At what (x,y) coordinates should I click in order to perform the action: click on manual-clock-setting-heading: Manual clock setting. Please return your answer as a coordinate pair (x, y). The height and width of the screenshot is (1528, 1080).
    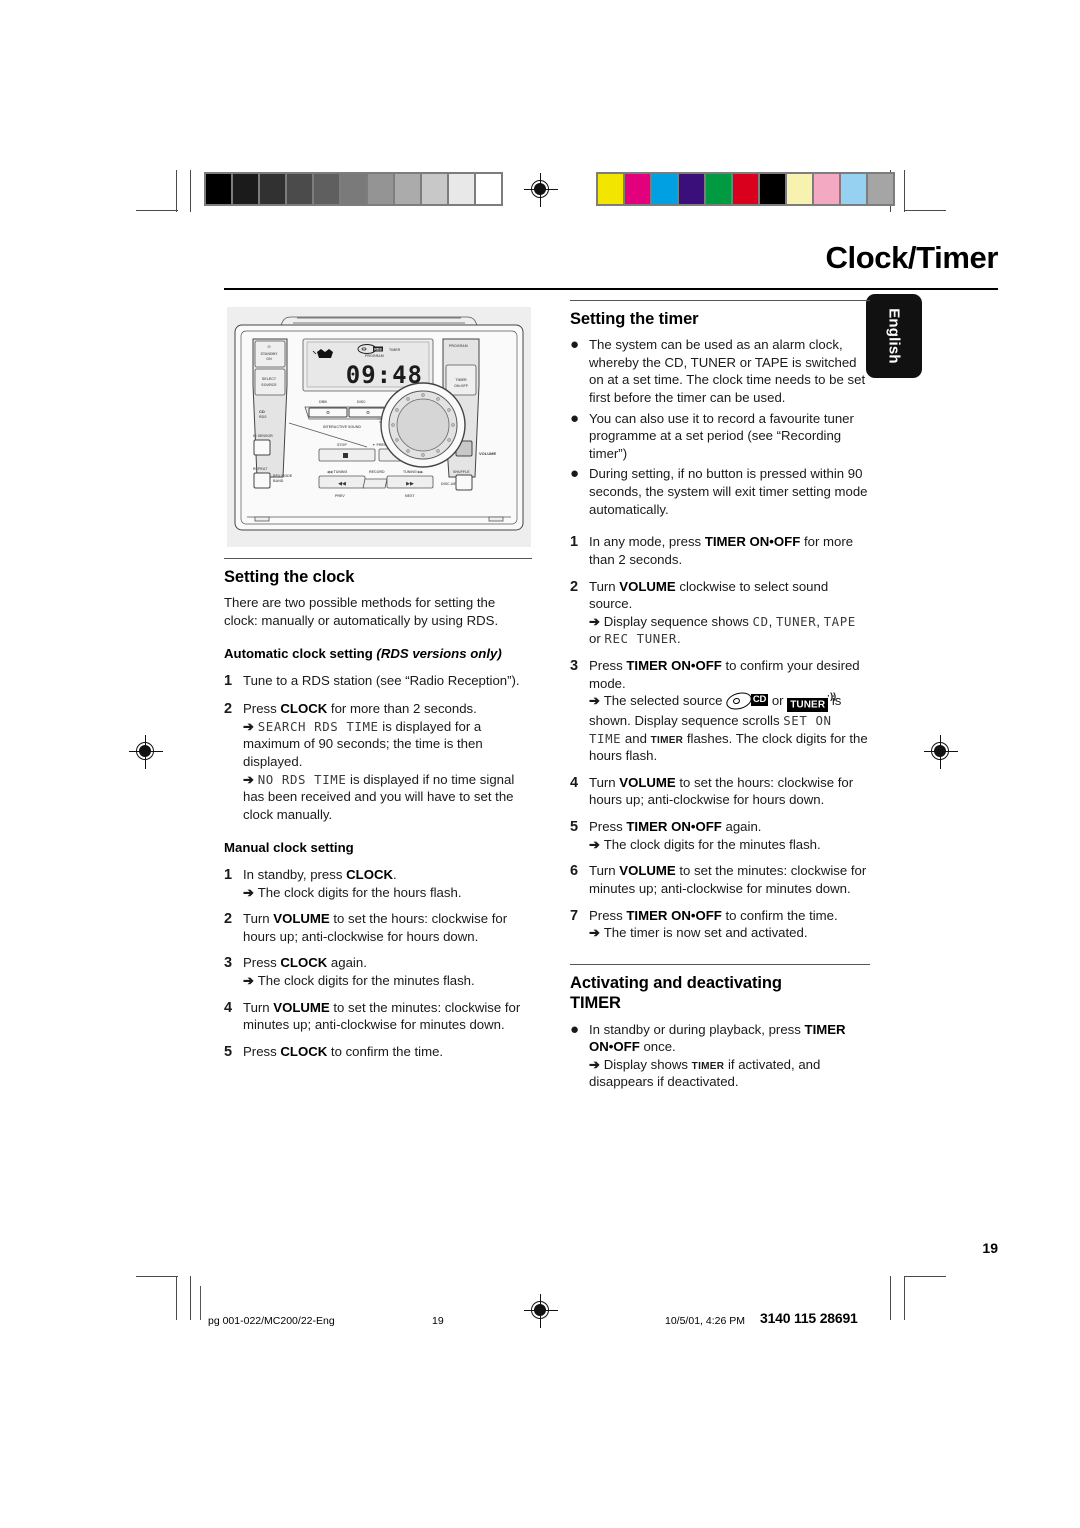
    Looking at the image, I should click on (289, 848).